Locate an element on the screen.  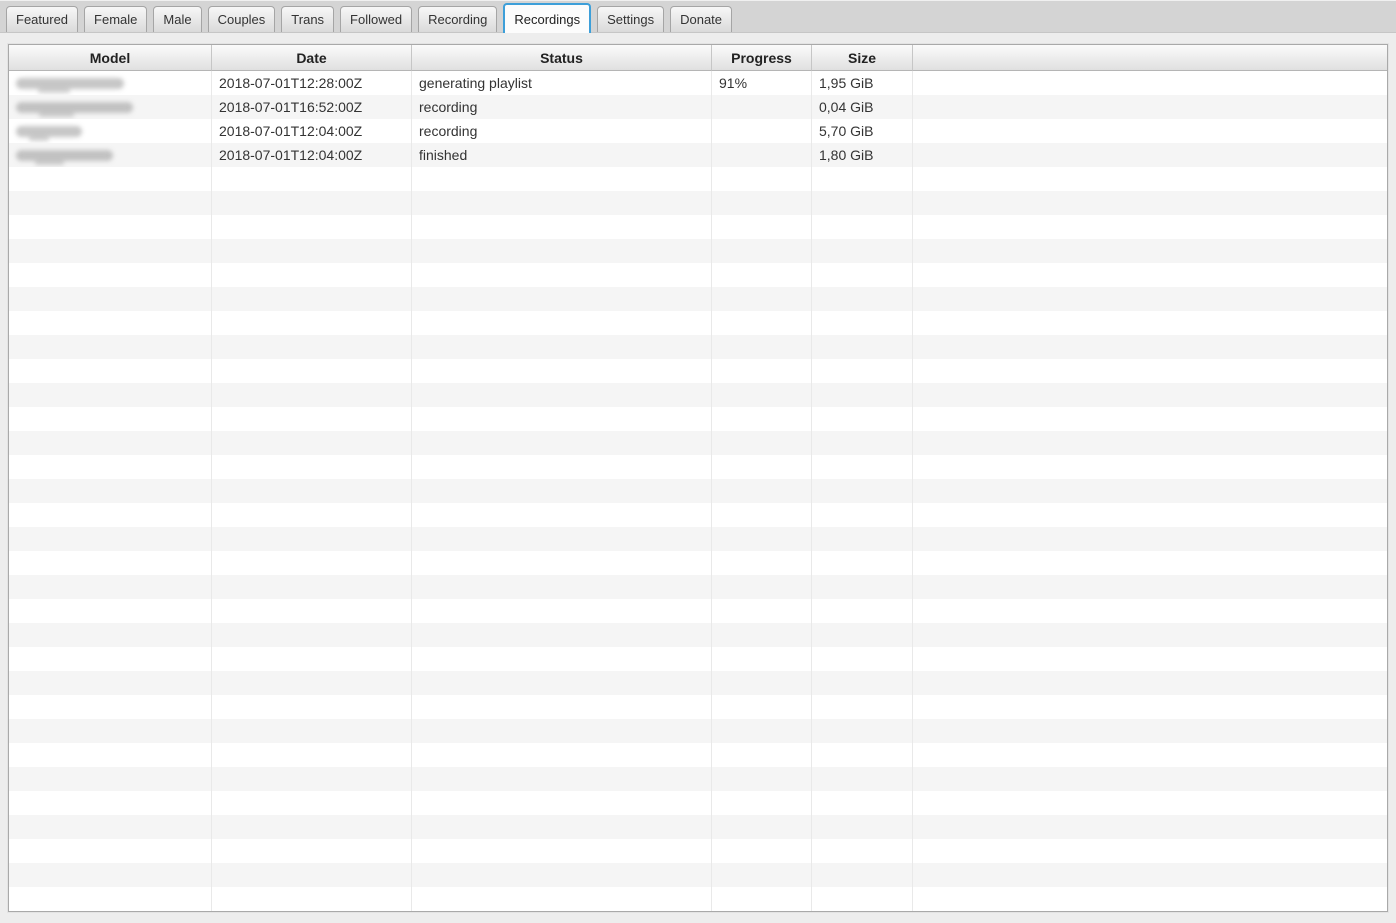
cell-size: 5,70 GiB is located at coordinates (862, 131).